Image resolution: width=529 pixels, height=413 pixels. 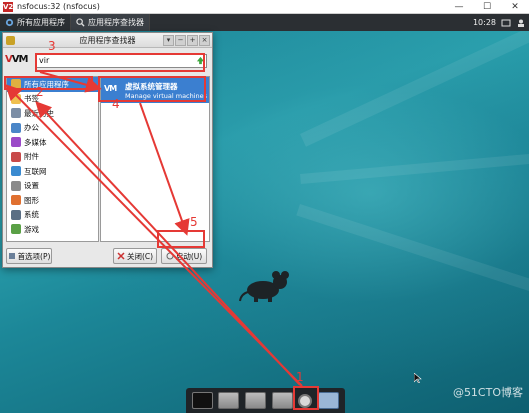 I want to click on category-item: 图形, so click(x=52, y=200).